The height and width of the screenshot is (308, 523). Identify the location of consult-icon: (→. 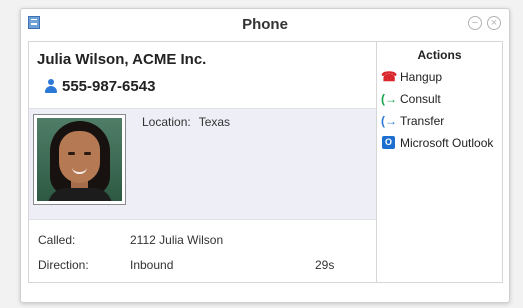
(389, 99).